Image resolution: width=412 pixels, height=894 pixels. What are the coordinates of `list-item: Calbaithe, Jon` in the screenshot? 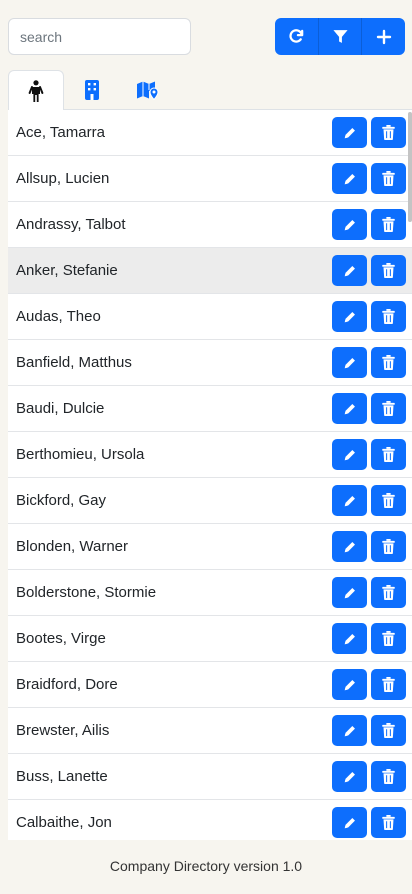 It's located at (210, 820).